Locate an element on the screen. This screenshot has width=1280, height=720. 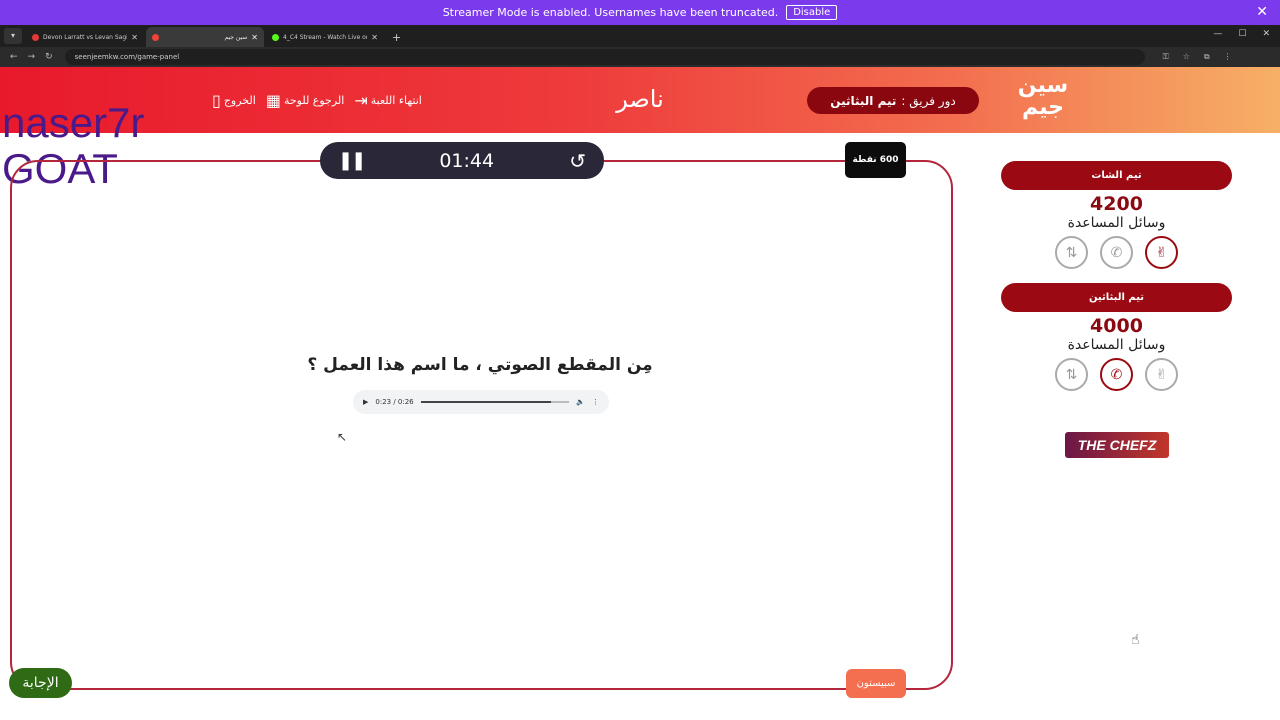
window-controls: — ☐ ✕ is located at coordinates (1241, 34).